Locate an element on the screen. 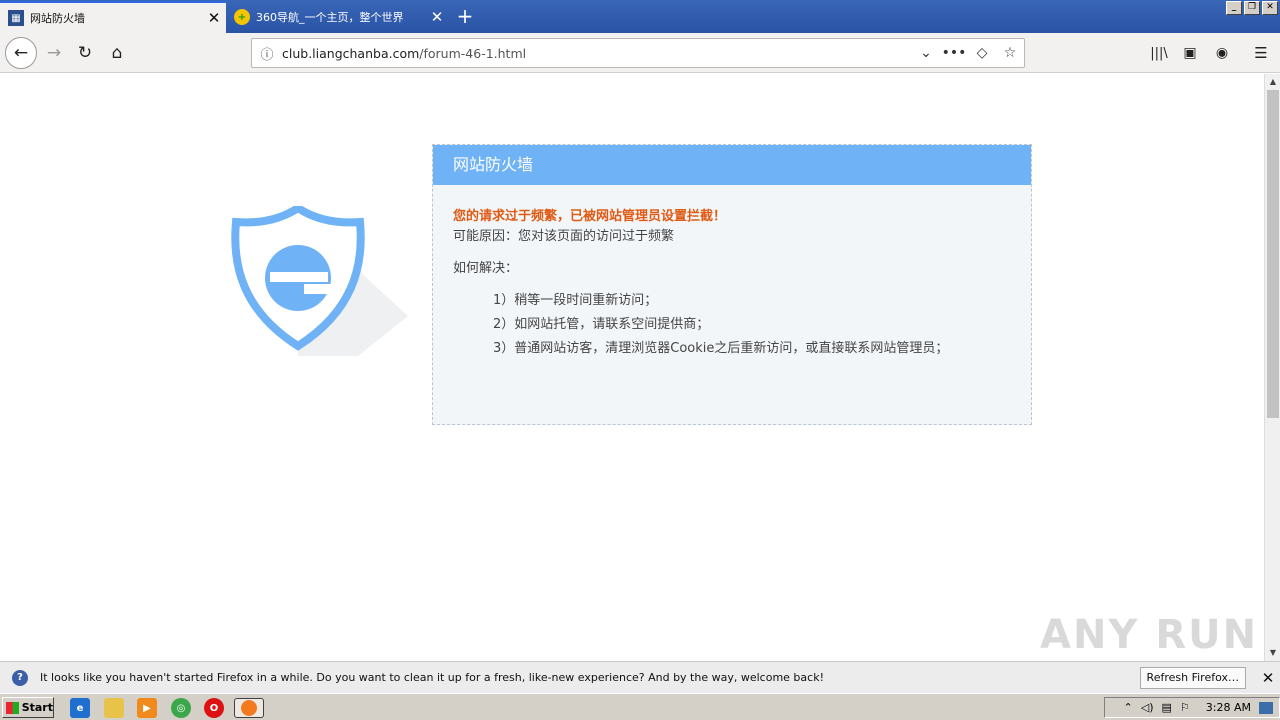 The image size is (1280, 720). media-player-icon: ▶ is located at coordinates (147, 708).